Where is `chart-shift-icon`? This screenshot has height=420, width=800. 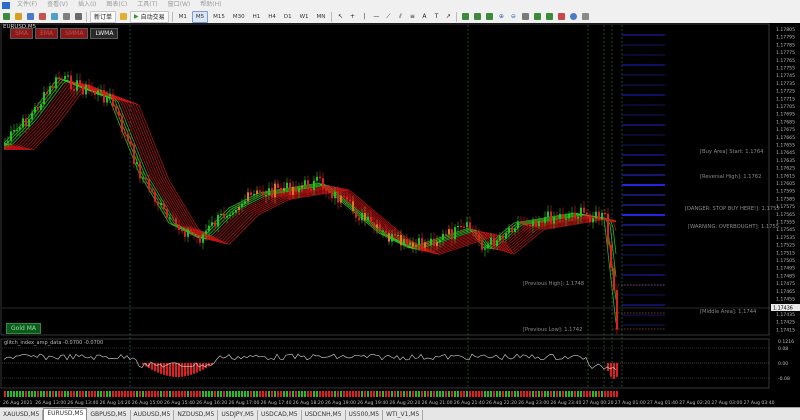
chart-shift-icon is located at coordinates (549, 17).